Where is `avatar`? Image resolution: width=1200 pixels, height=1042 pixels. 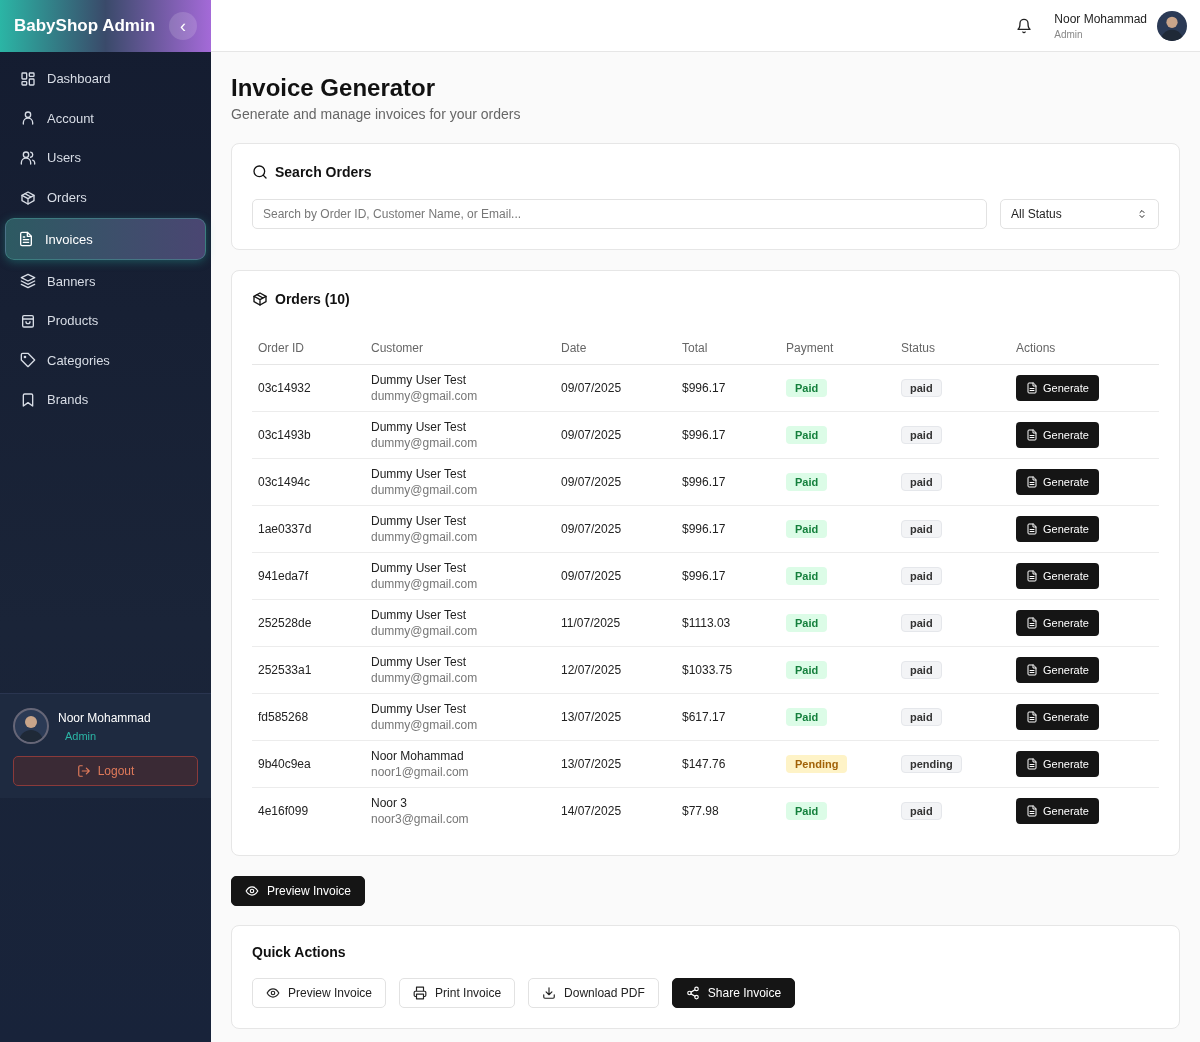 avatar is located at coordinates (31, 726).